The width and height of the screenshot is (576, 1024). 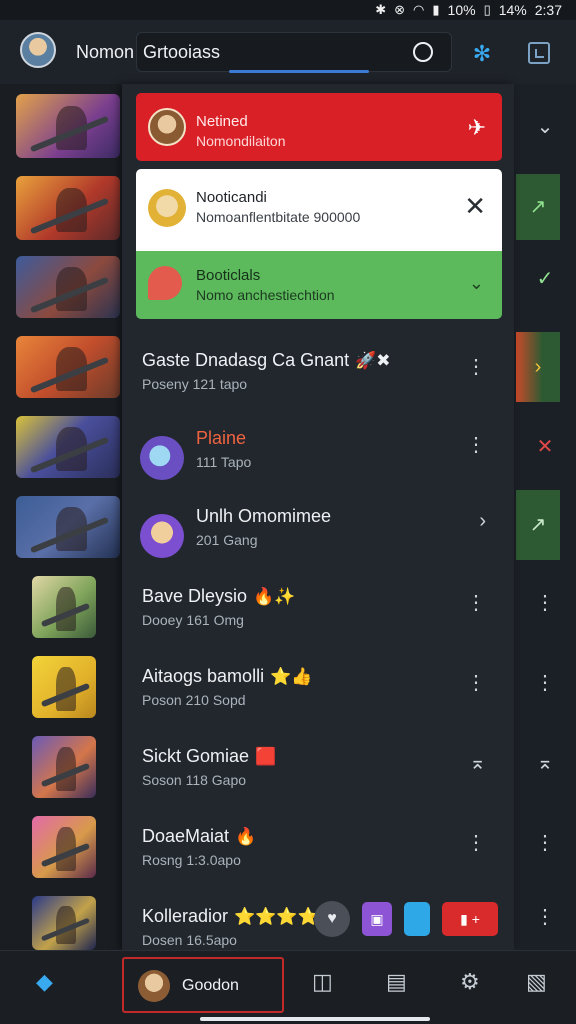 I want to click on item-title: Unlh Omomimee, so click(x=264, y=516).